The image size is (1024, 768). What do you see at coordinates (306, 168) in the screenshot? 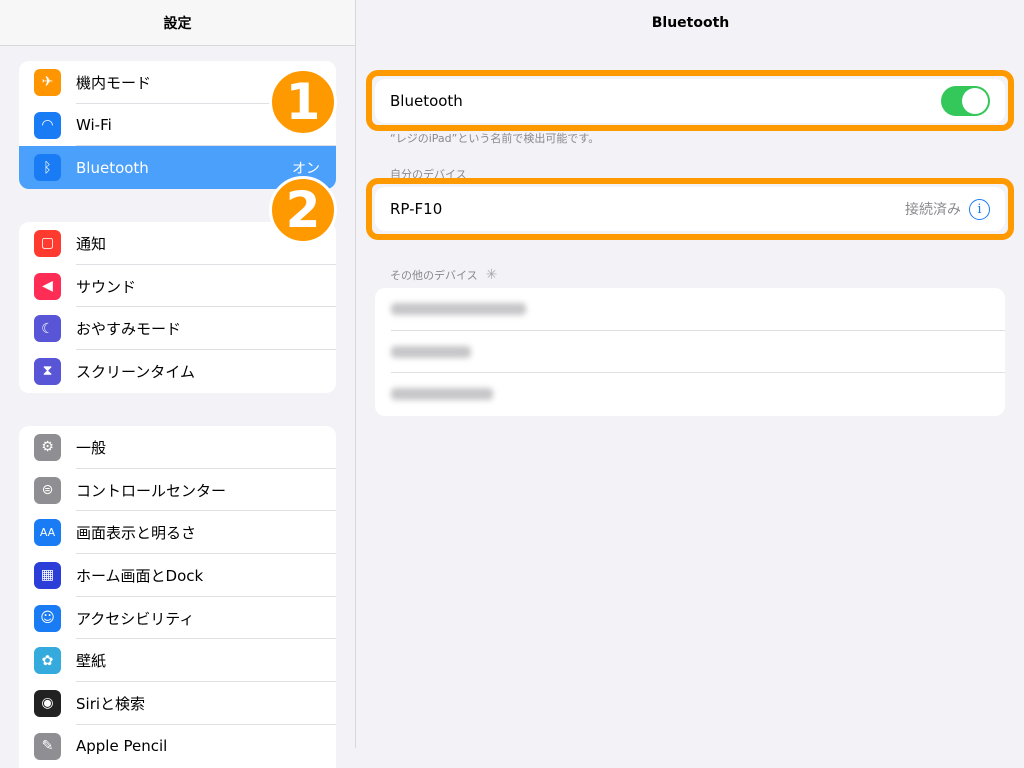
I see `sidebar-item-value: オン` at bounding box center [306, 168].